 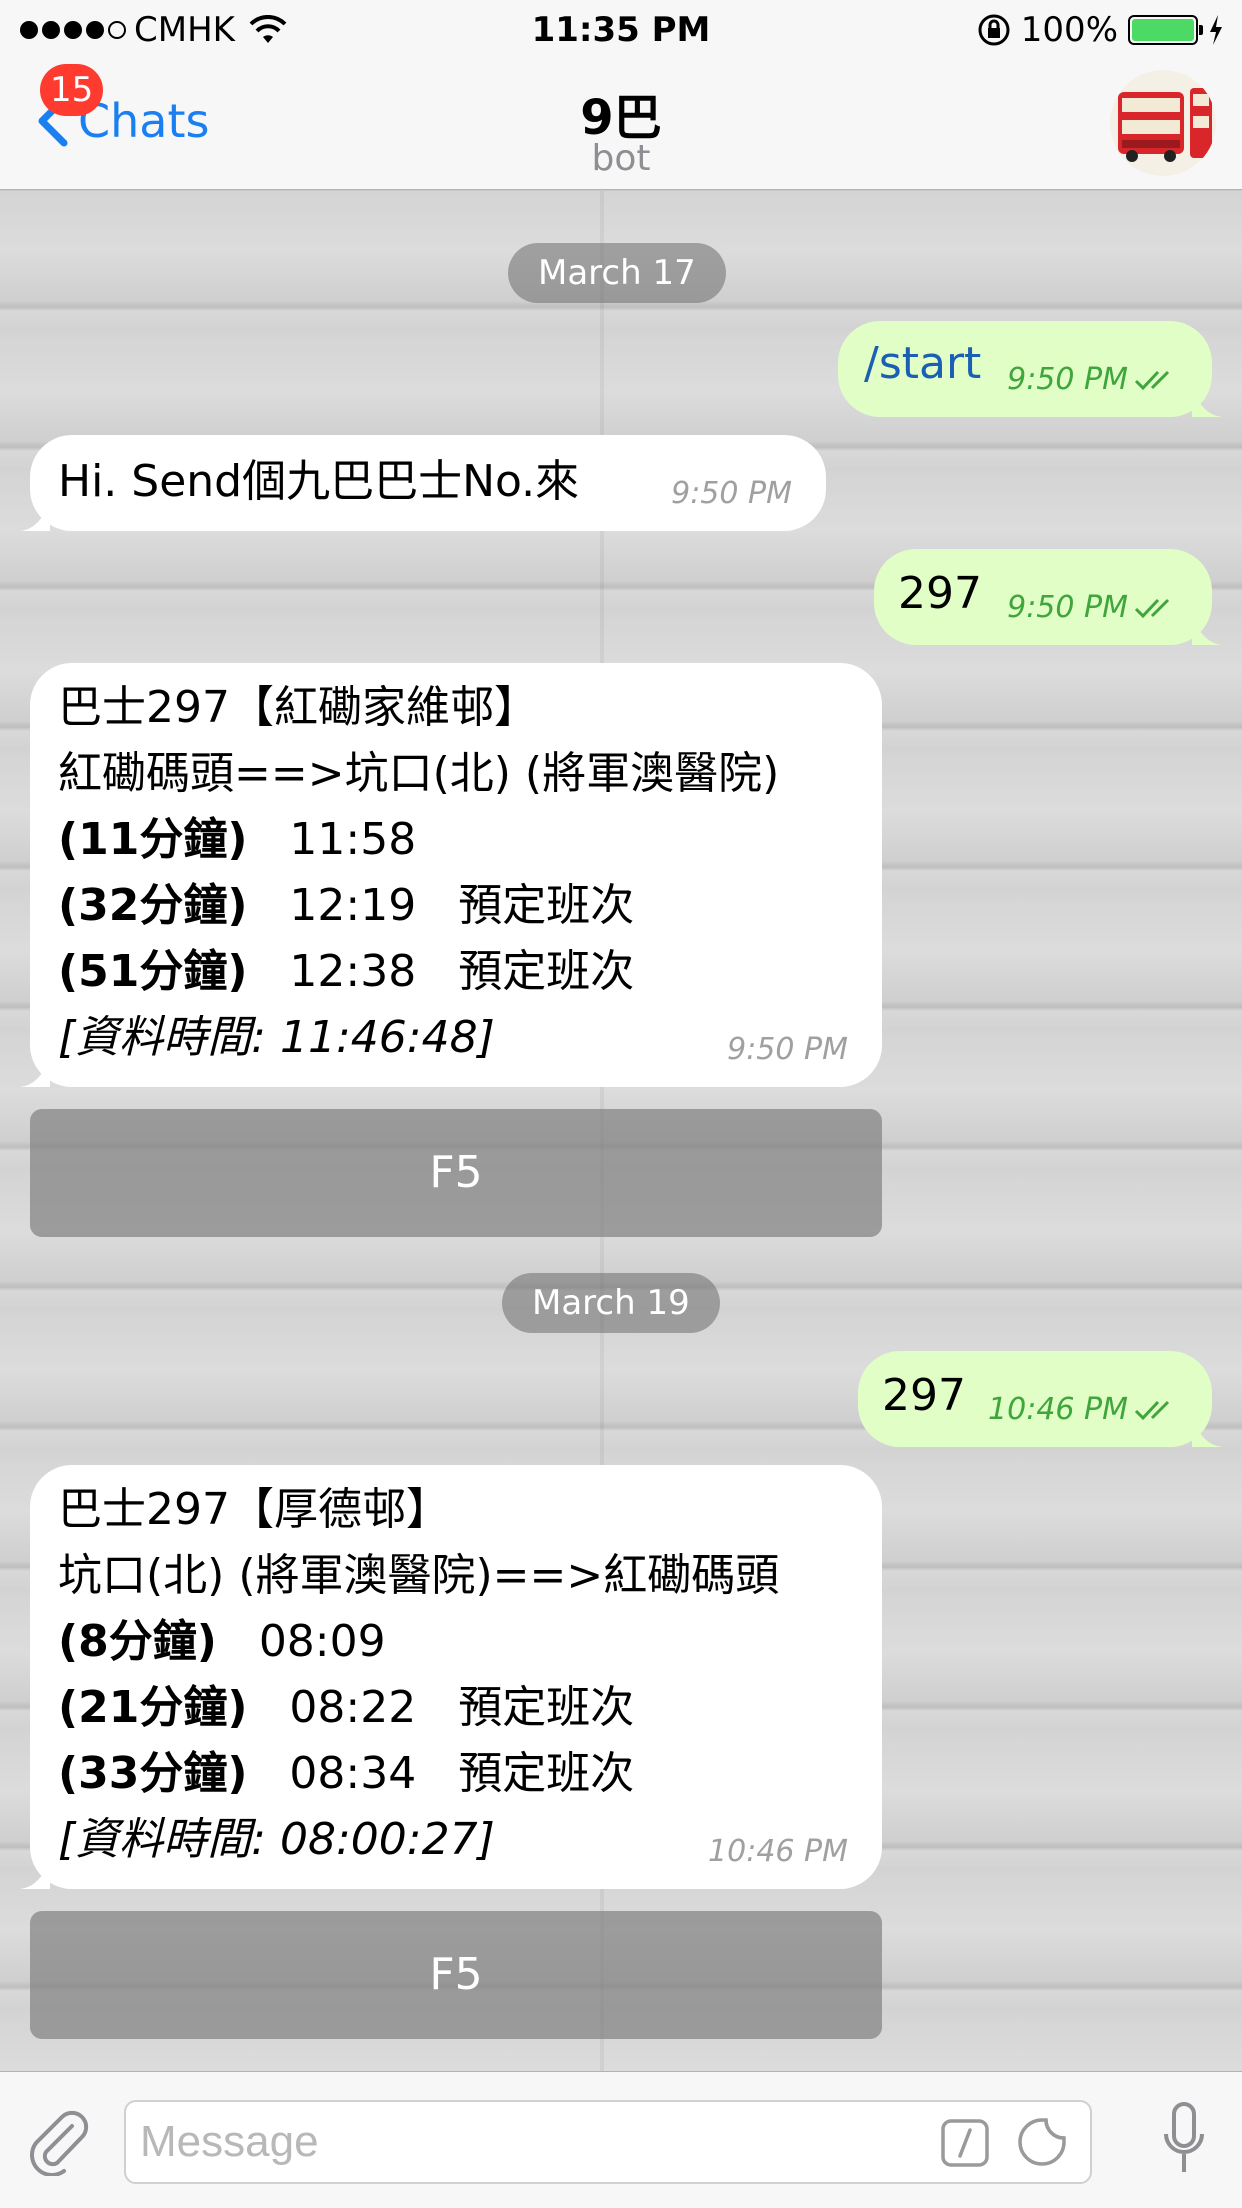 What do you see at coordinates (621, 158) in the screenshot?
I see `chat-subtitle: bot` at bounding box center [621, 158].